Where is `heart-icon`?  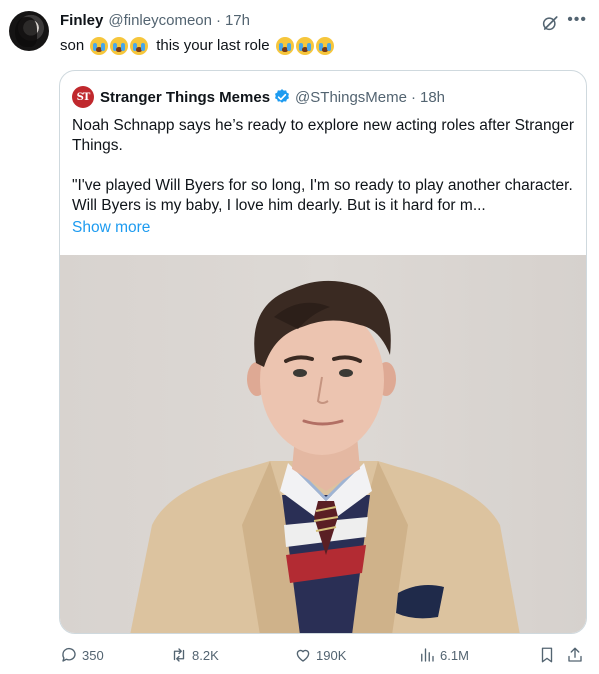 heart-icon is located at coordinates (303, 655).